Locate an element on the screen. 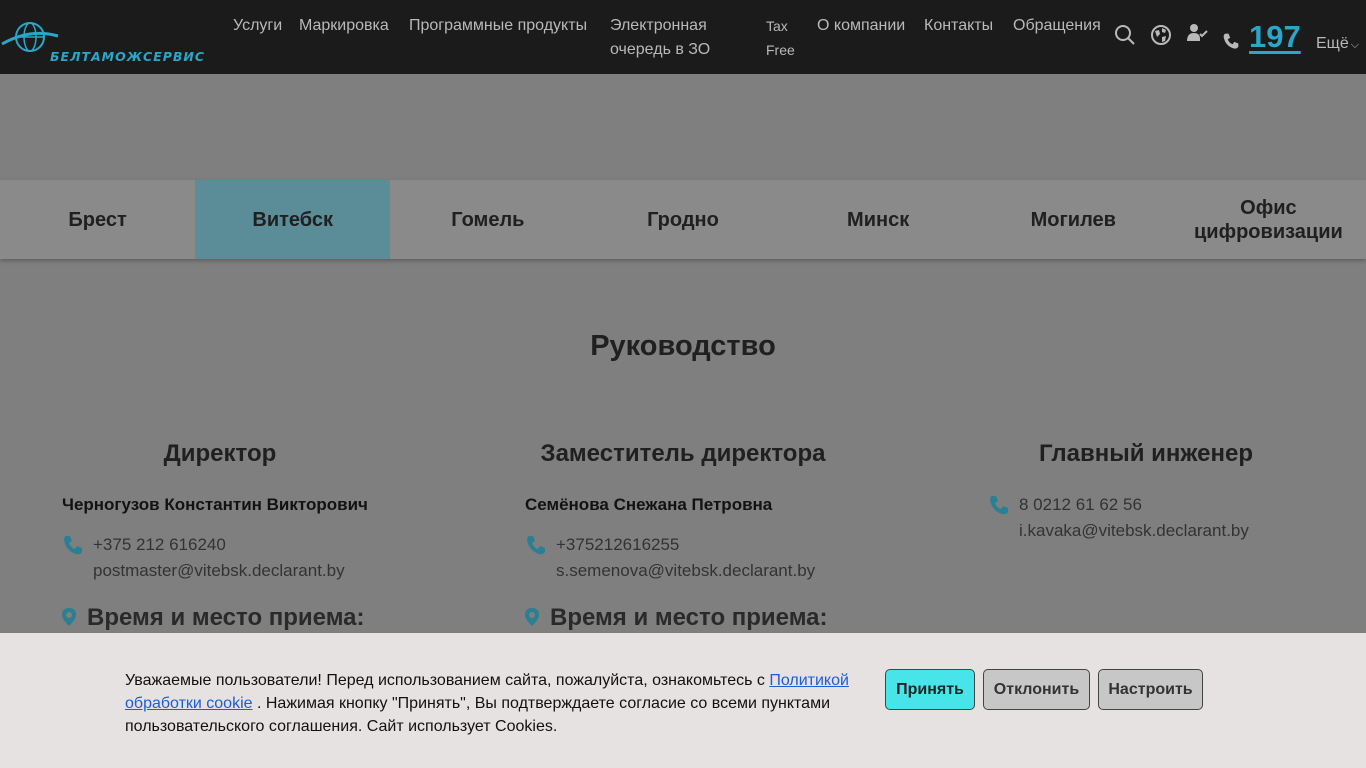 The image size is (1366, 768). nav-item-electronic-queue-line2: очередь в ЗО is located at coordinates (660, 49).